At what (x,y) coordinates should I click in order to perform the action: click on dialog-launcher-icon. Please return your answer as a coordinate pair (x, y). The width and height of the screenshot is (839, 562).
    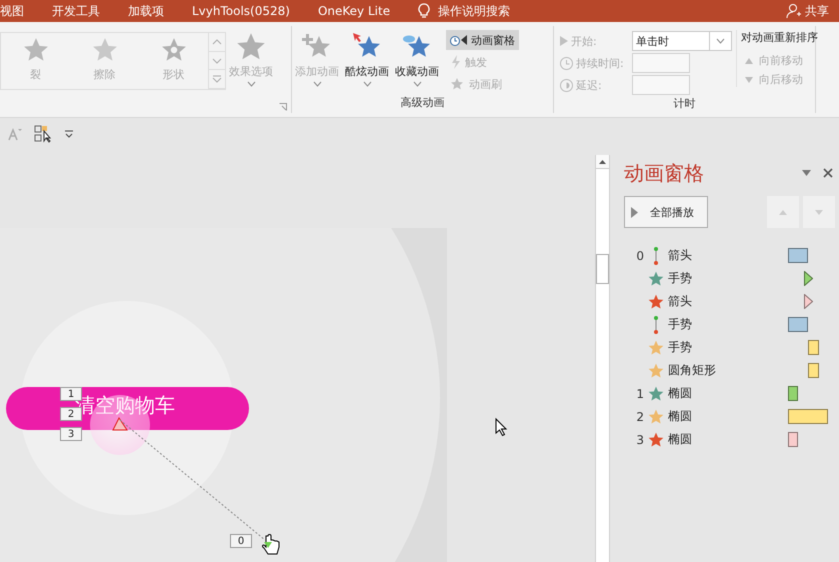
    Looking at the image, I should click on (283, 107).